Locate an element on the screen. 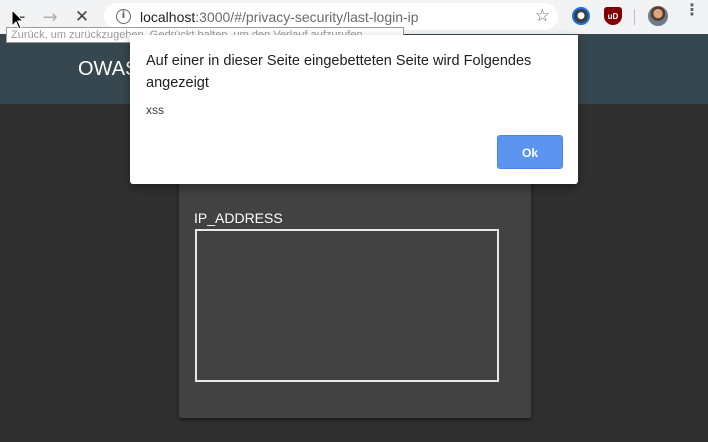  ip-address-label: IP_ADDRESS is located at coordinates (238, 218).